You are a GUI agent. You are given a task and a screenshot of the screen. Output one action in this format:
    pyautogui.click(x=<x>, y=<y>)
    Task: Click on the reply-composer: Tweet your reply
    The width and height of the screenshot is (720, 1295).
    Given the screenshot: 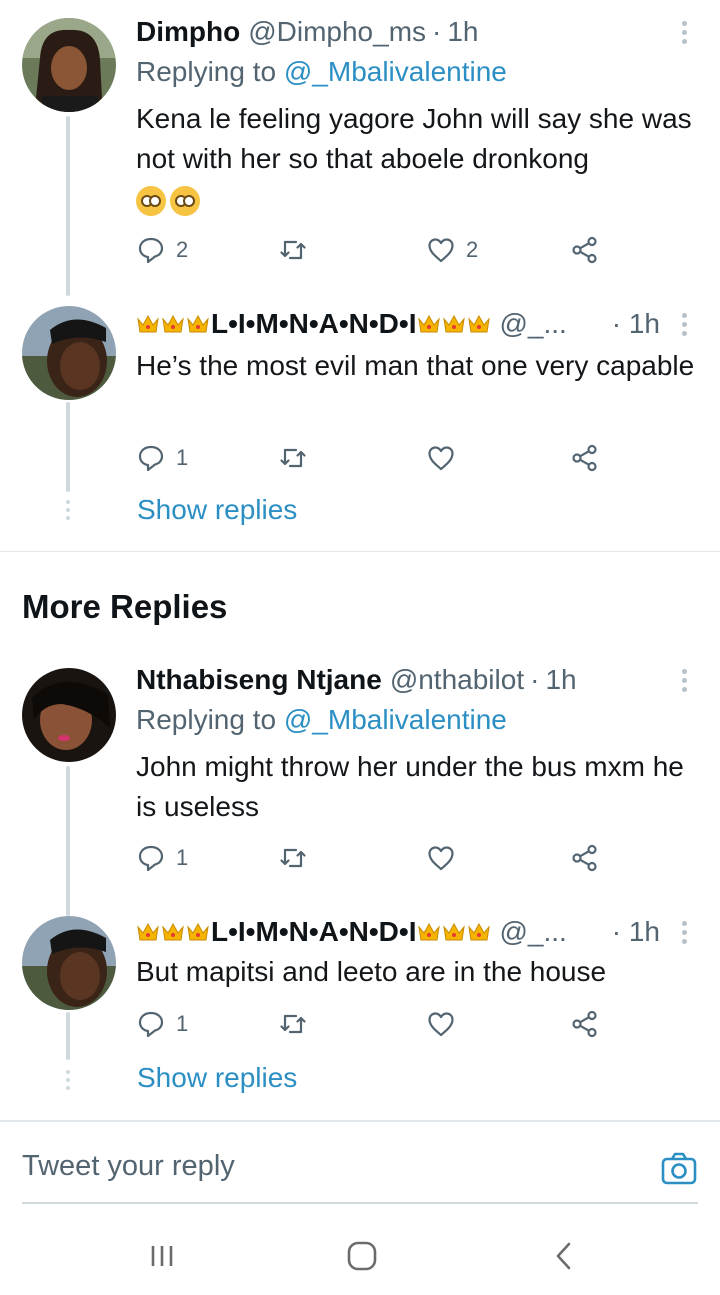 What is the action you would take?
    pyautogui.click(x=360, y=1166)
    